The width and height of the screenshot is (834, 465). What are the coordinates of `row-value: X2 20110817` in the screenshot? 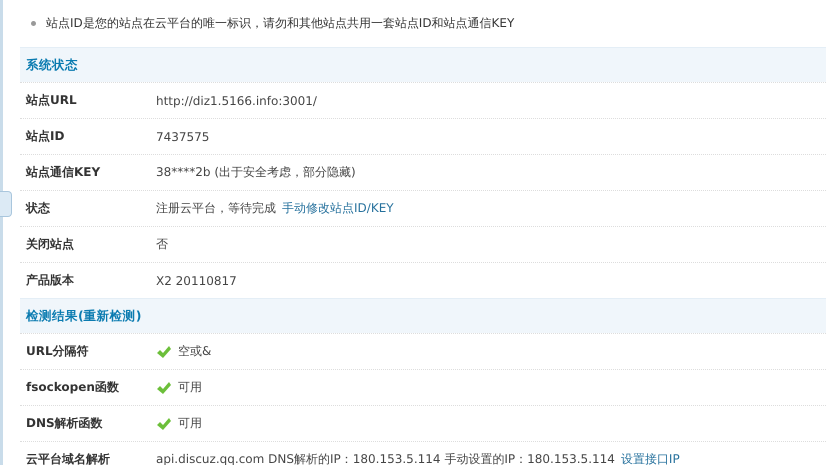 It's located at (196, 281).